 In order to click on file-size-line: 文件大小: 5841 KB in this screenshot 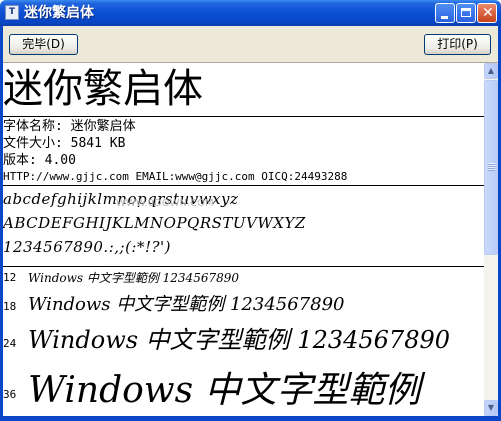, I will do `click(64, 143)`.